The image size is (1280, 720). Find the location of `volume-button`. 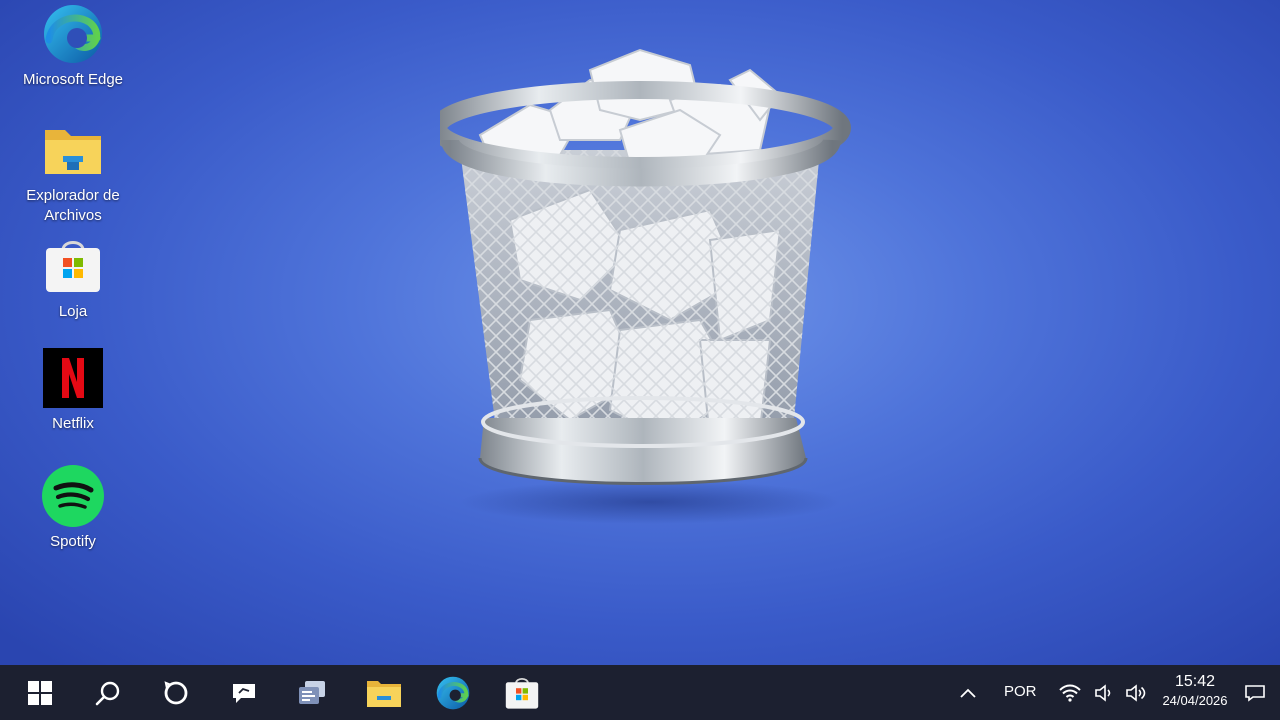

volume-button is located at coordinates (1136, 692).